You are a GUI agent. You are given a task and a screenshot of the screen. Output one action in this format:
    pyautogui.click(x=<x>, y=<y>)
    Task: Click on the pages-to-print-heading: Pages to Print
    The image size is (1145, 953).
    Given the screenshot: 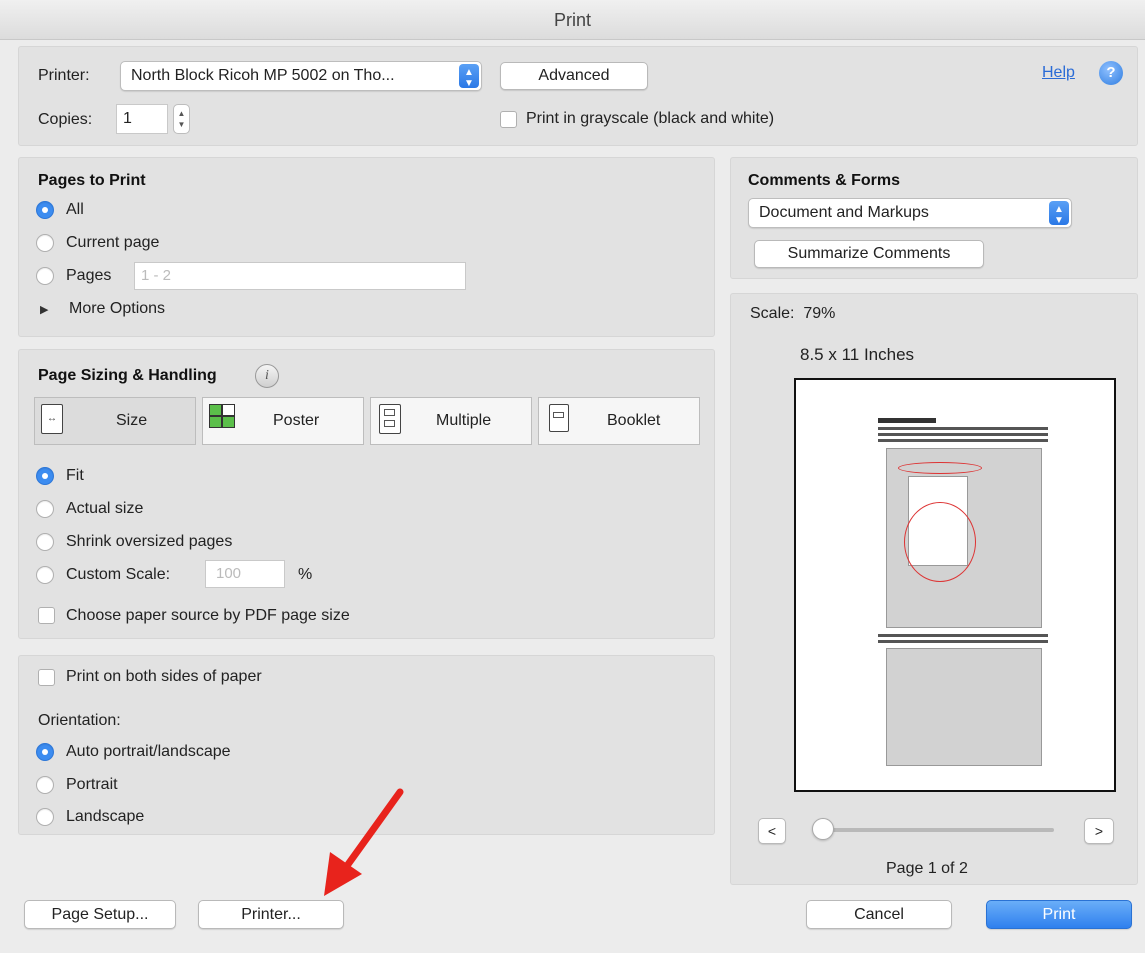 What is the action you would take?
    pyautogui.click(x=92, y=180)
    